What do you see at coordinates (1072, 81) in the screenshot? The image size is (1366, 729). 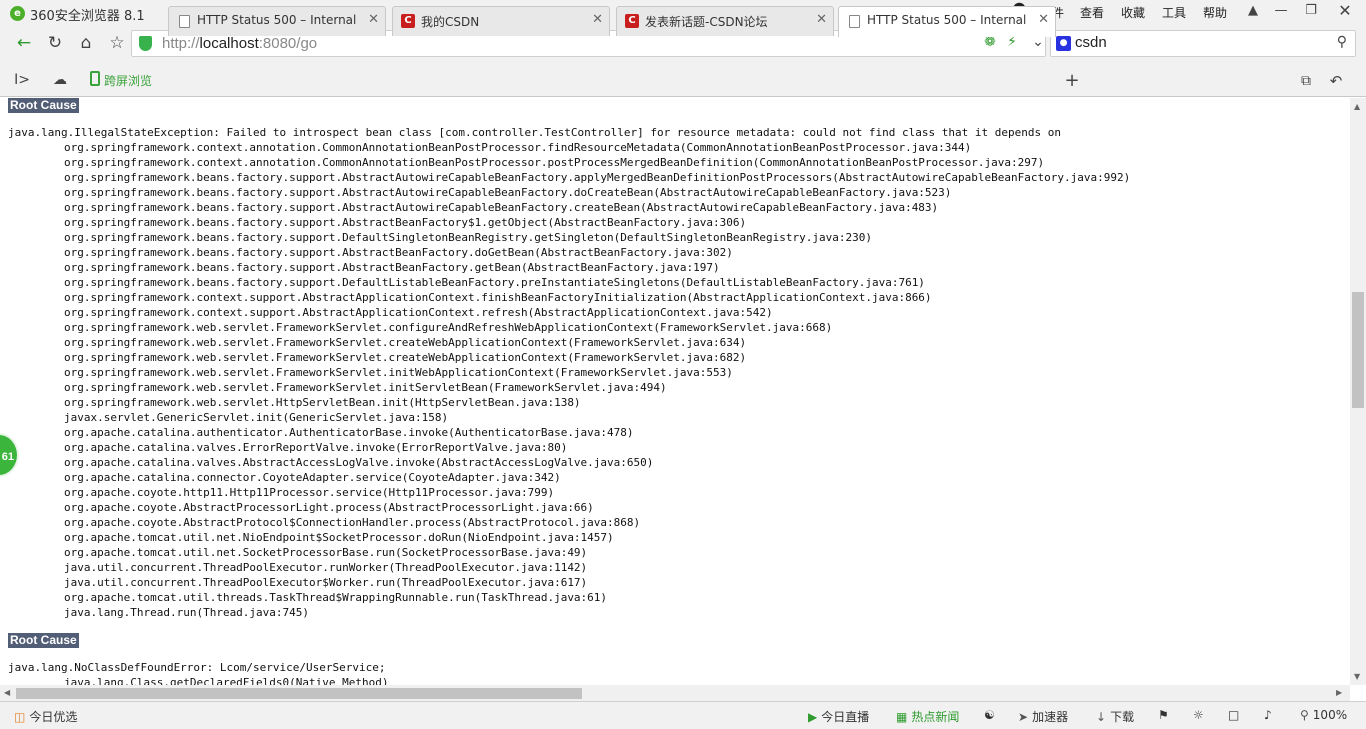 I see `new-tab-button: +` at bounding box center [1072, 81].